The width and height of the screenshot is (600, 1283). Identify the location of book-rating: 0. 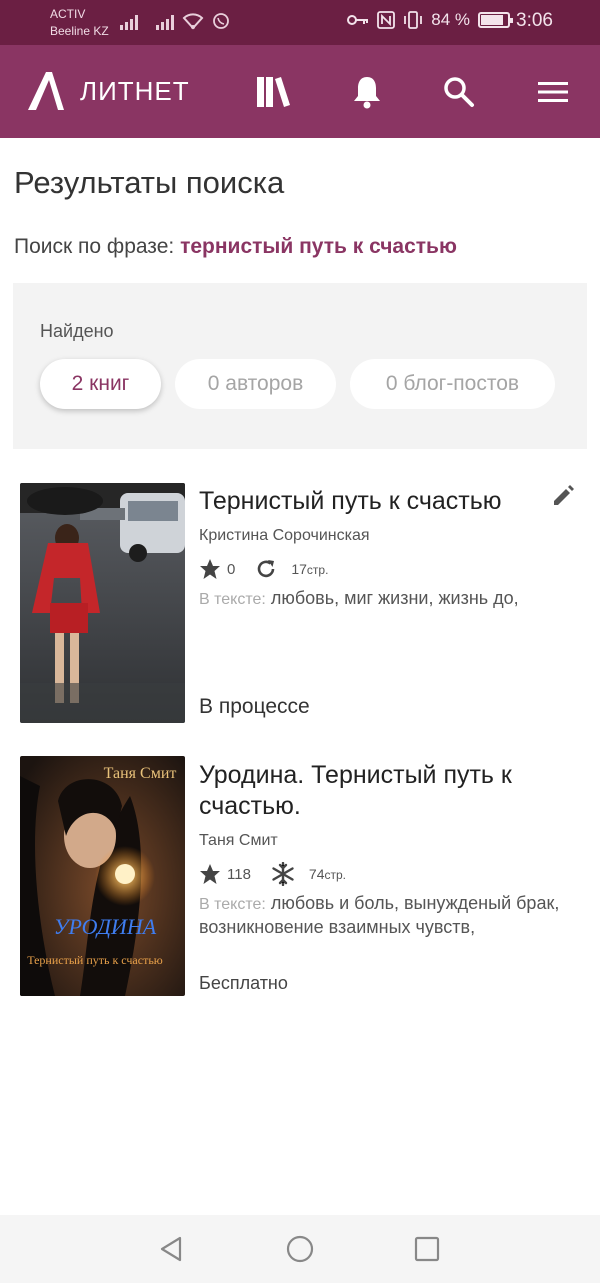
(231, 569).